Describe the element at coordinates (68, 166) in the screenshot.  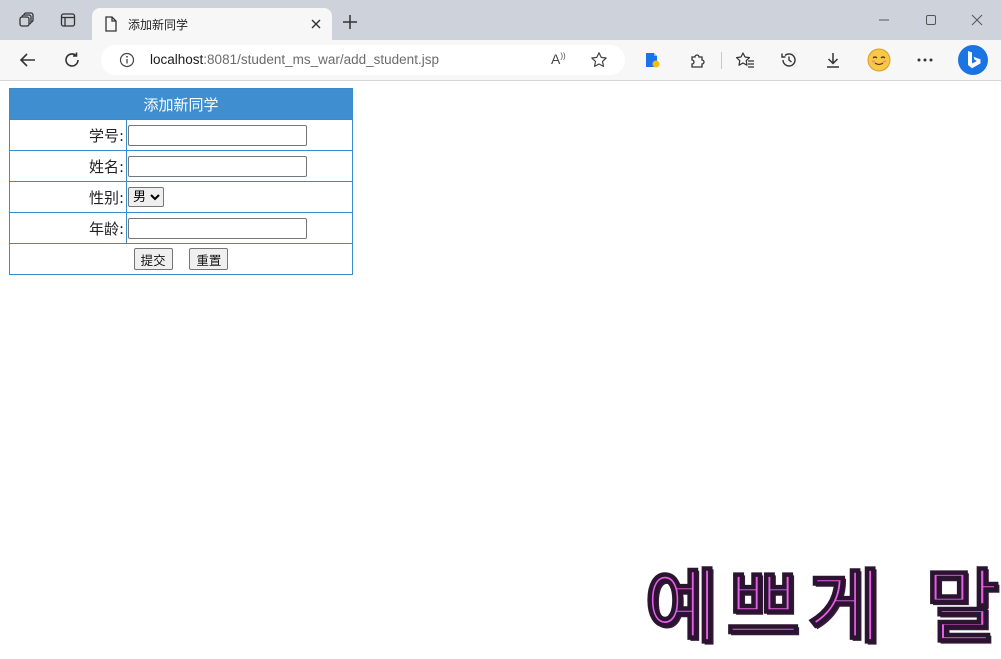
I see `name-label: 姓名:` at that location.